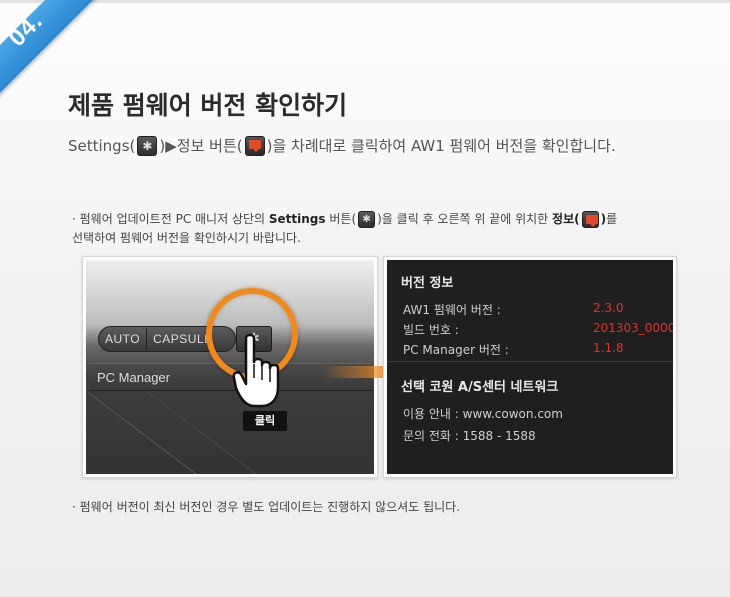 Image resolution: width=730 pixels, height=597 pixels. What do you see at coordinates (256, 370) in the screenshot?
I see `hand-pointer-icon` at bounding box center [256, 370].